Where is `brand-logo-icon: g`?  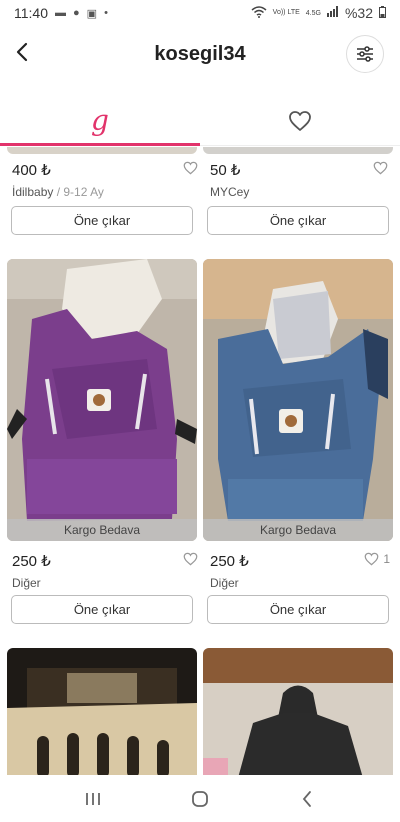 brand-logo-icon: g is located at coordinates (100, 120).